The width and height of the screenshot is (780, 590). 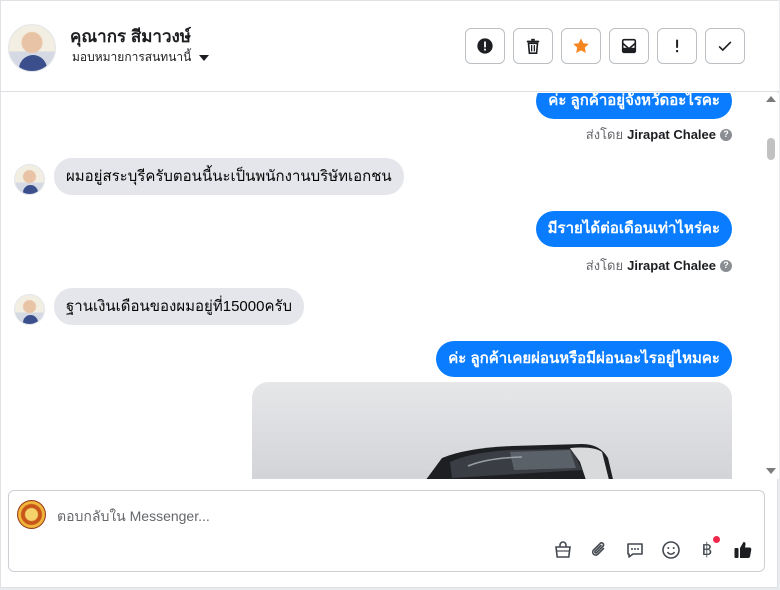 I want to click on paperclip-icon, so click(x=598, y=549).